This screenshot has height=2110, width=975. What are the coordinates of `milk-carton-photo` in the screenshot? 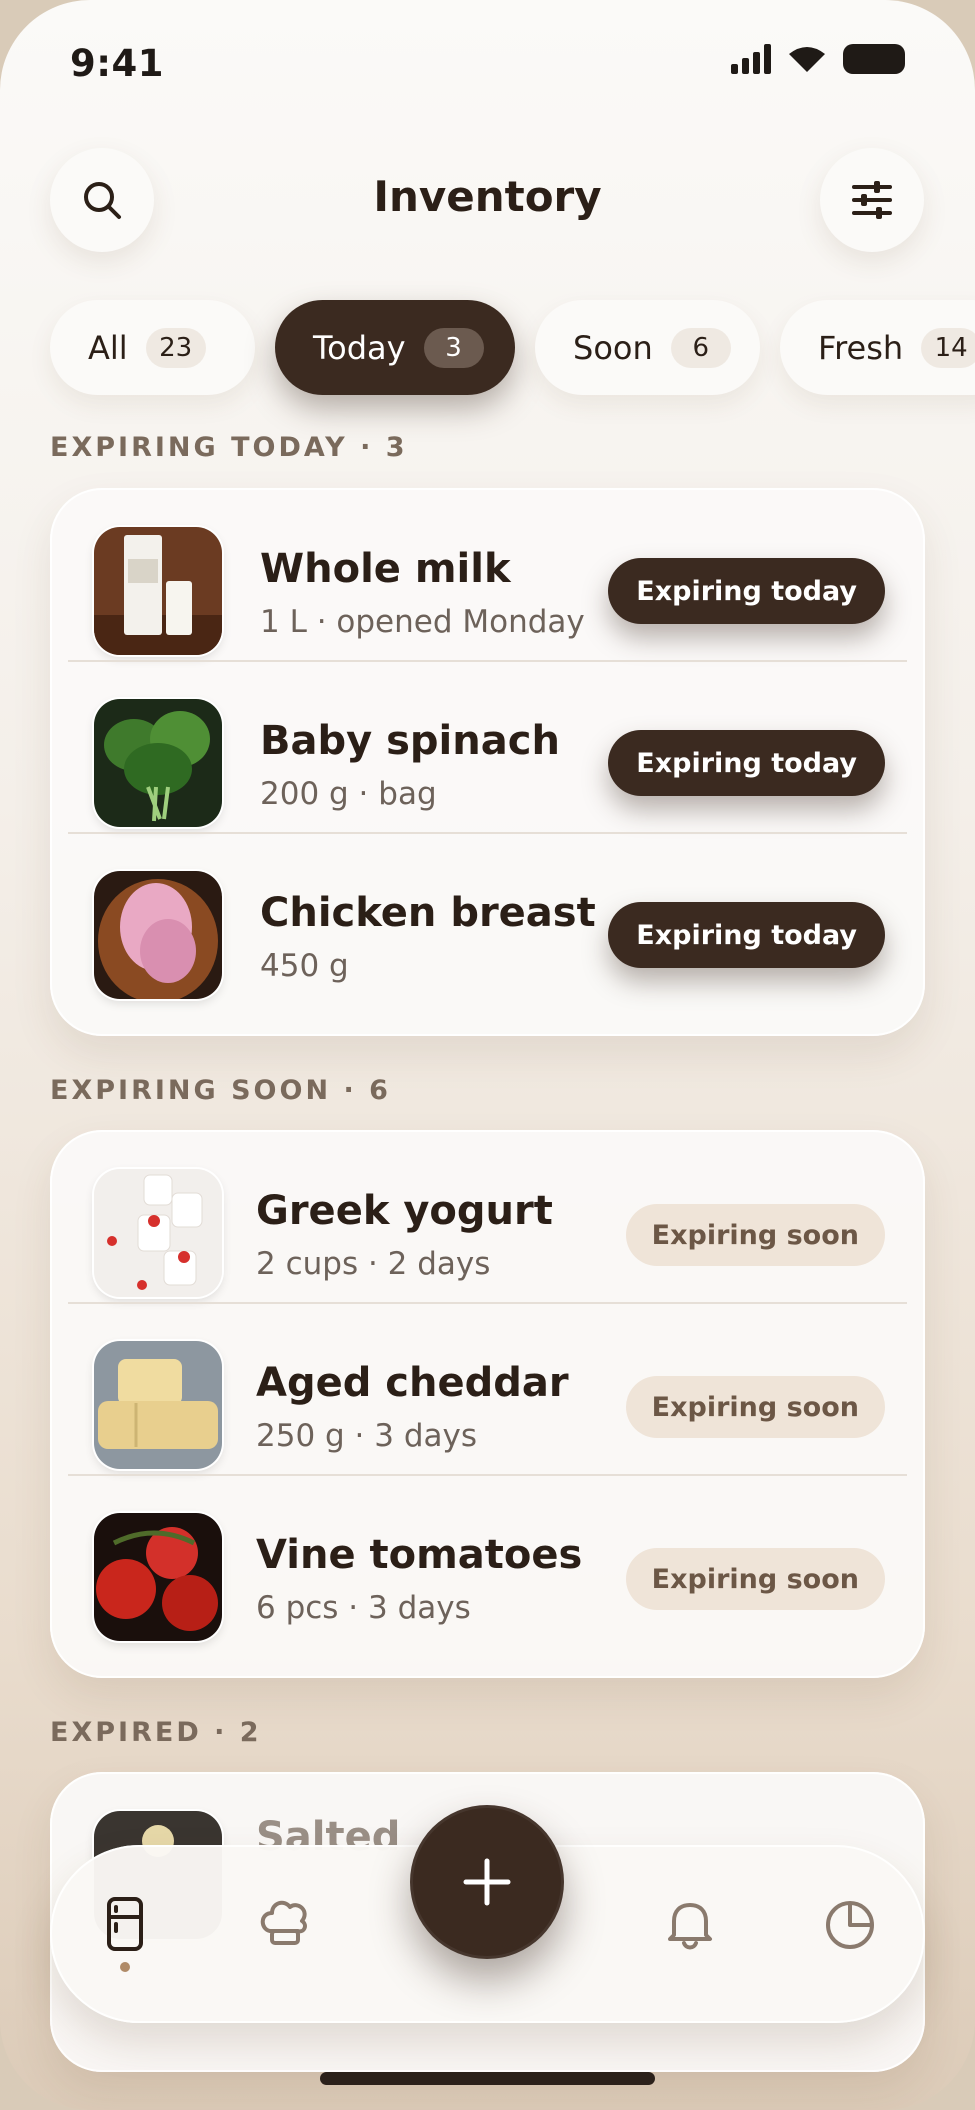 It's located at (158, 591).